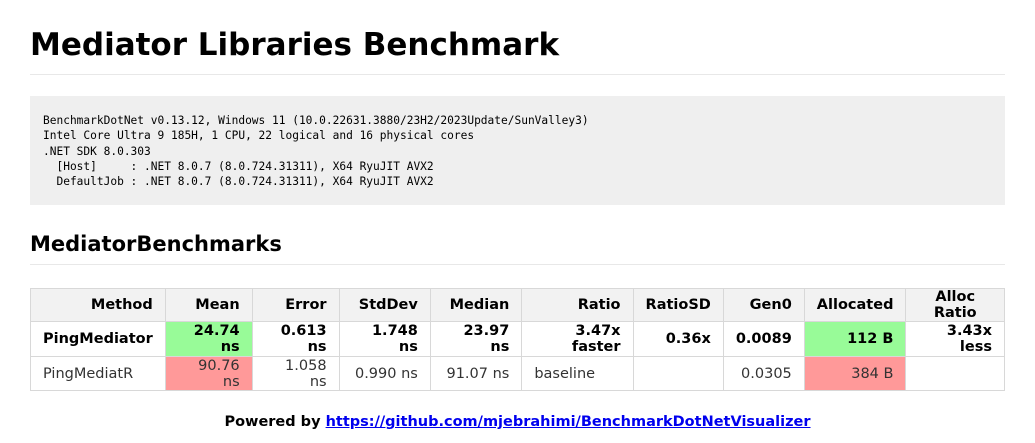  Describe the element at coordinates (955, 373) in the screenshot. I see `cell-alloc-ratio` at that location.